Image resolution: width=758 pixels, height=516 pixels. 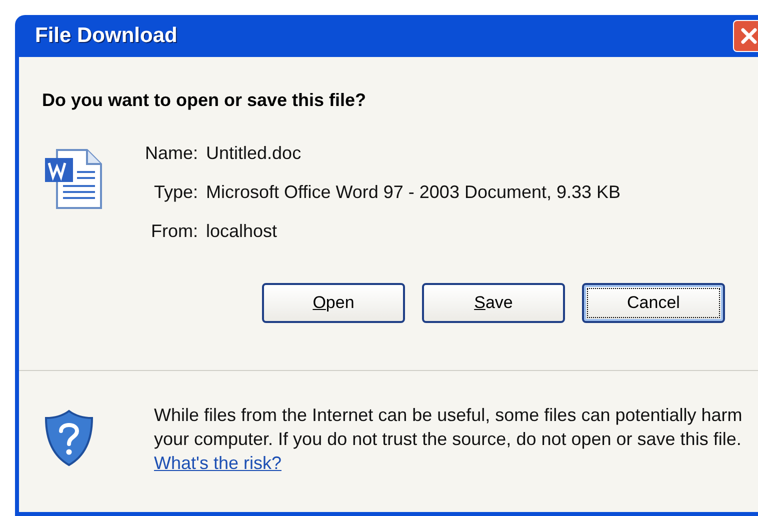 What do you see at coordinates (218, 463) in the screenshot?
I see `risk-link: What's the risk?` at bounding box center [218, 463].